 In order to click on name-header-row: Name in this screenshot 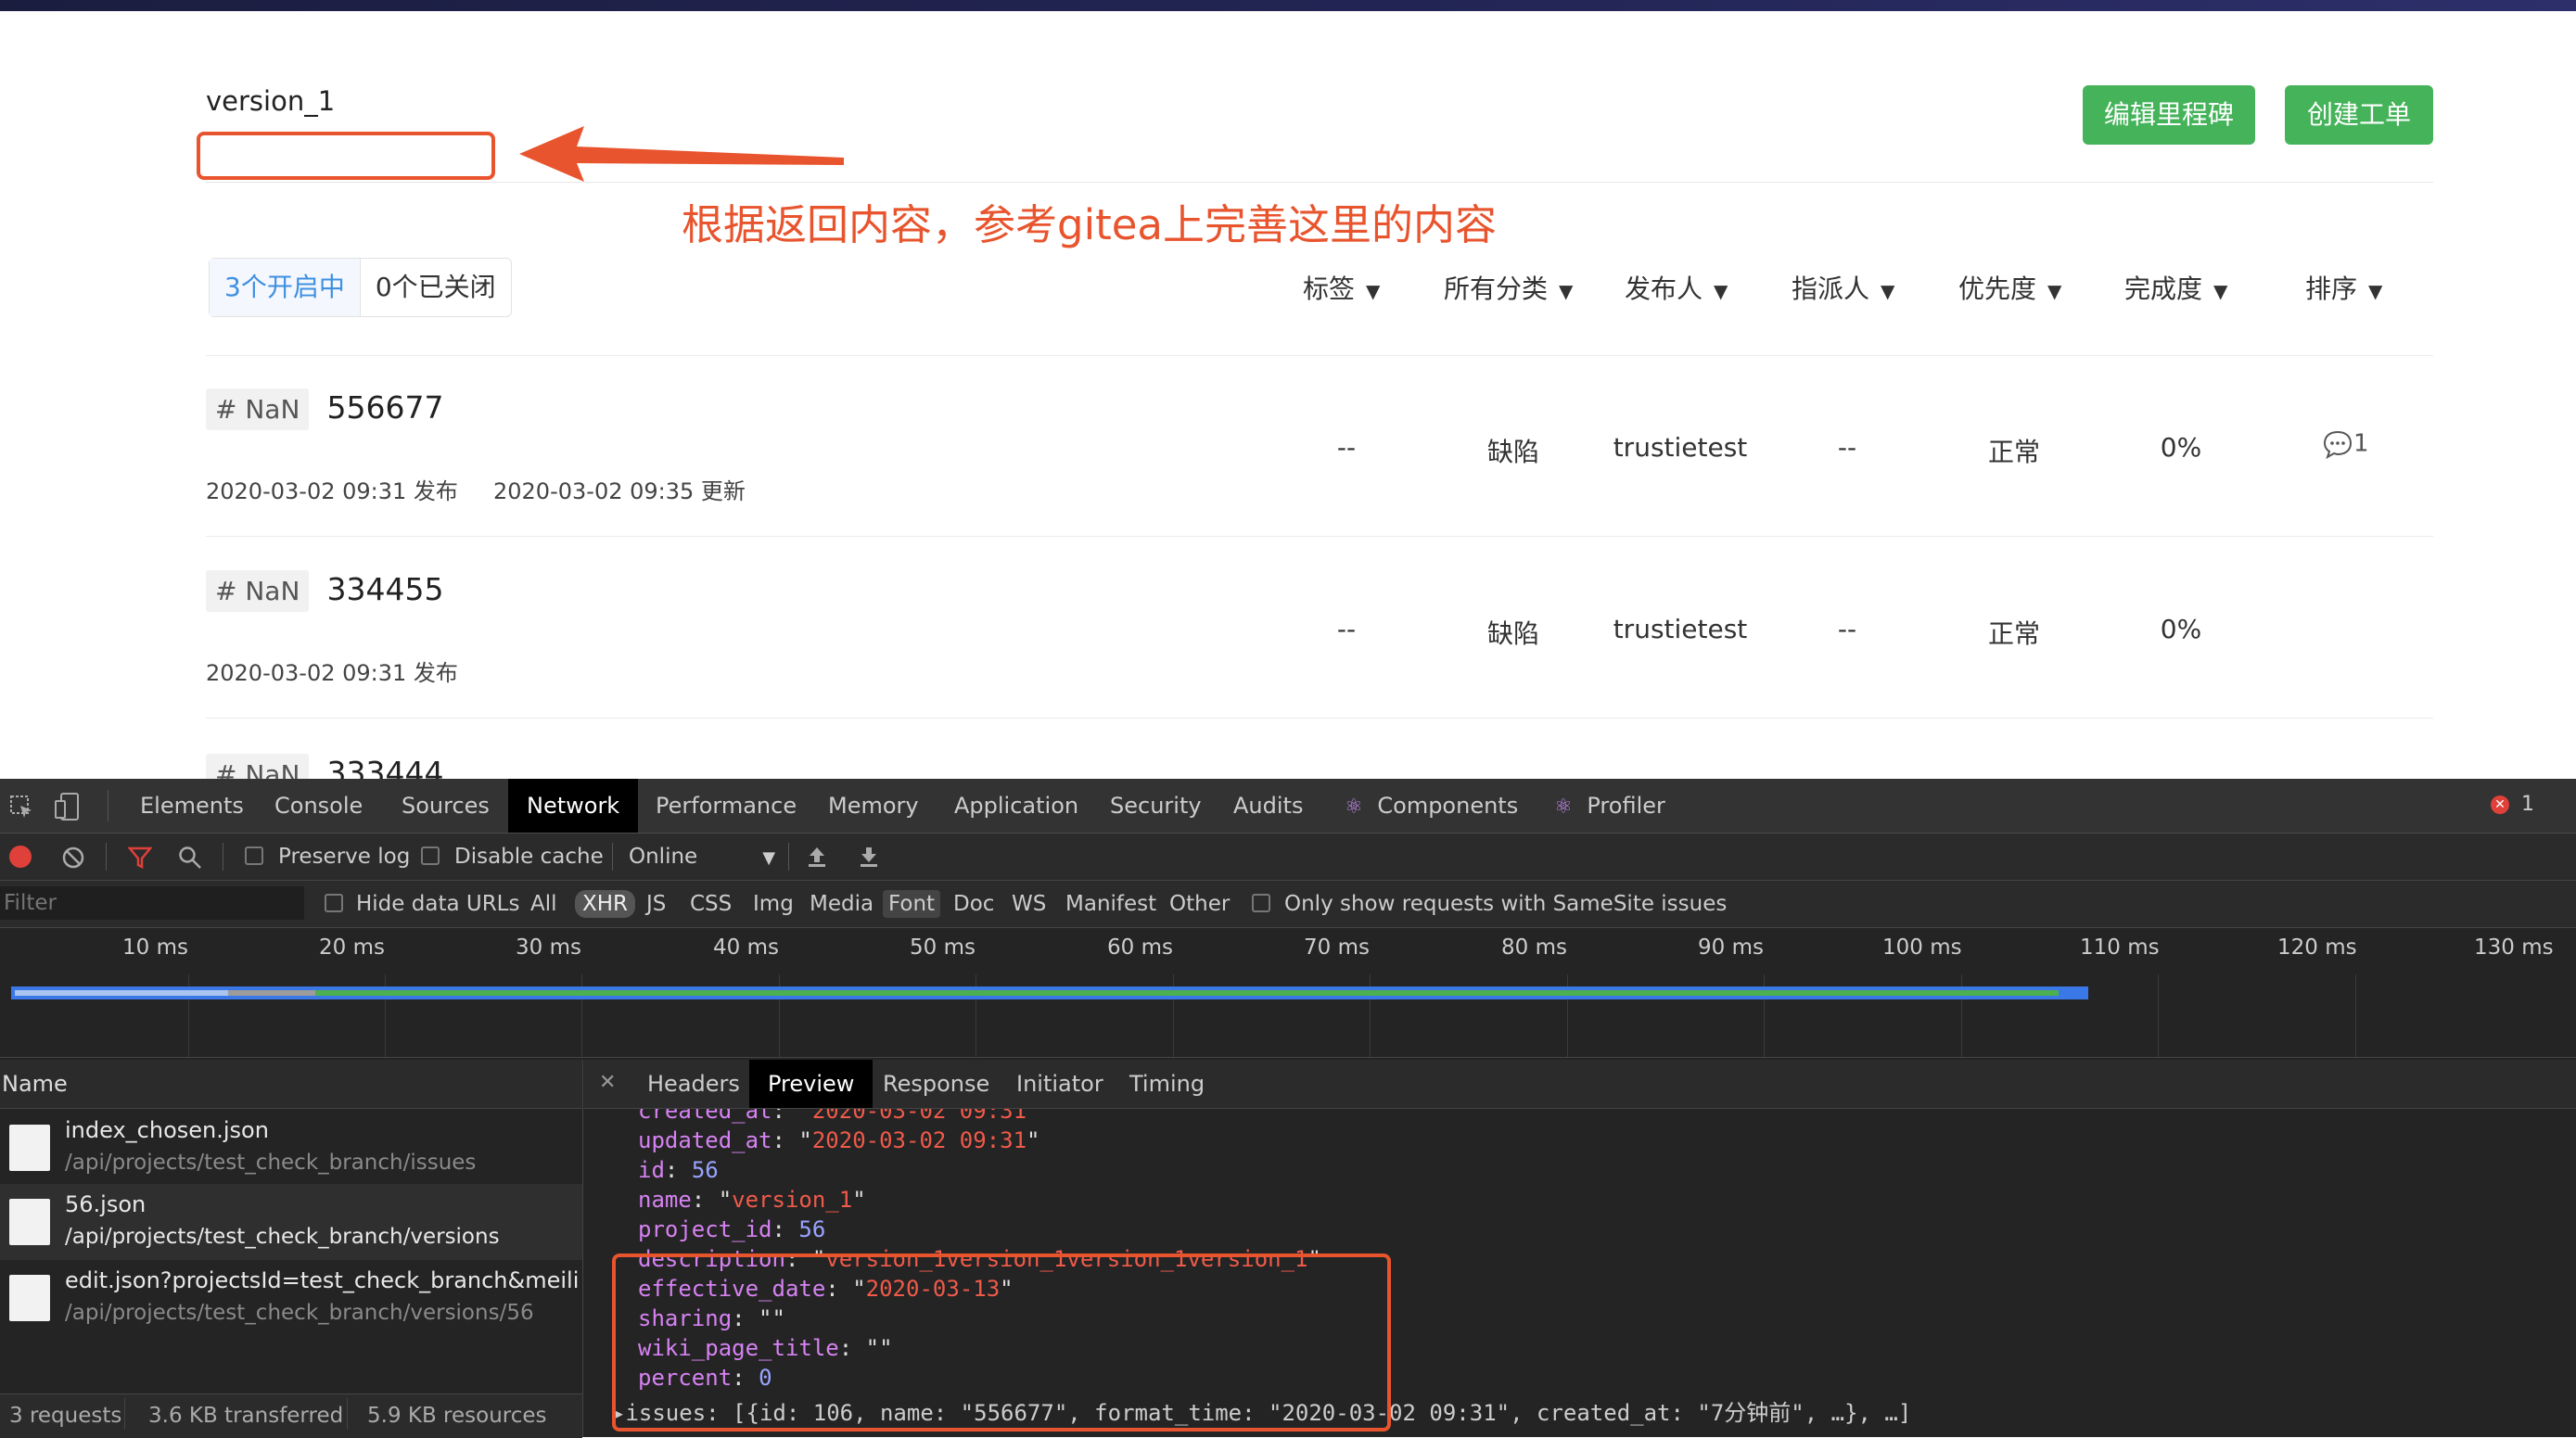, I will do `click(291, 1084)`.